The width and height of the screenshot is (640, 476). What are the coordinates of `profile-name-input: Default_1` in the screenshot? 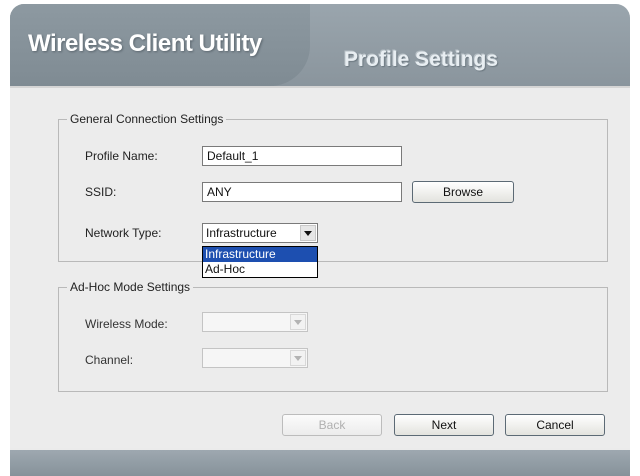 It's located at (302, 156).